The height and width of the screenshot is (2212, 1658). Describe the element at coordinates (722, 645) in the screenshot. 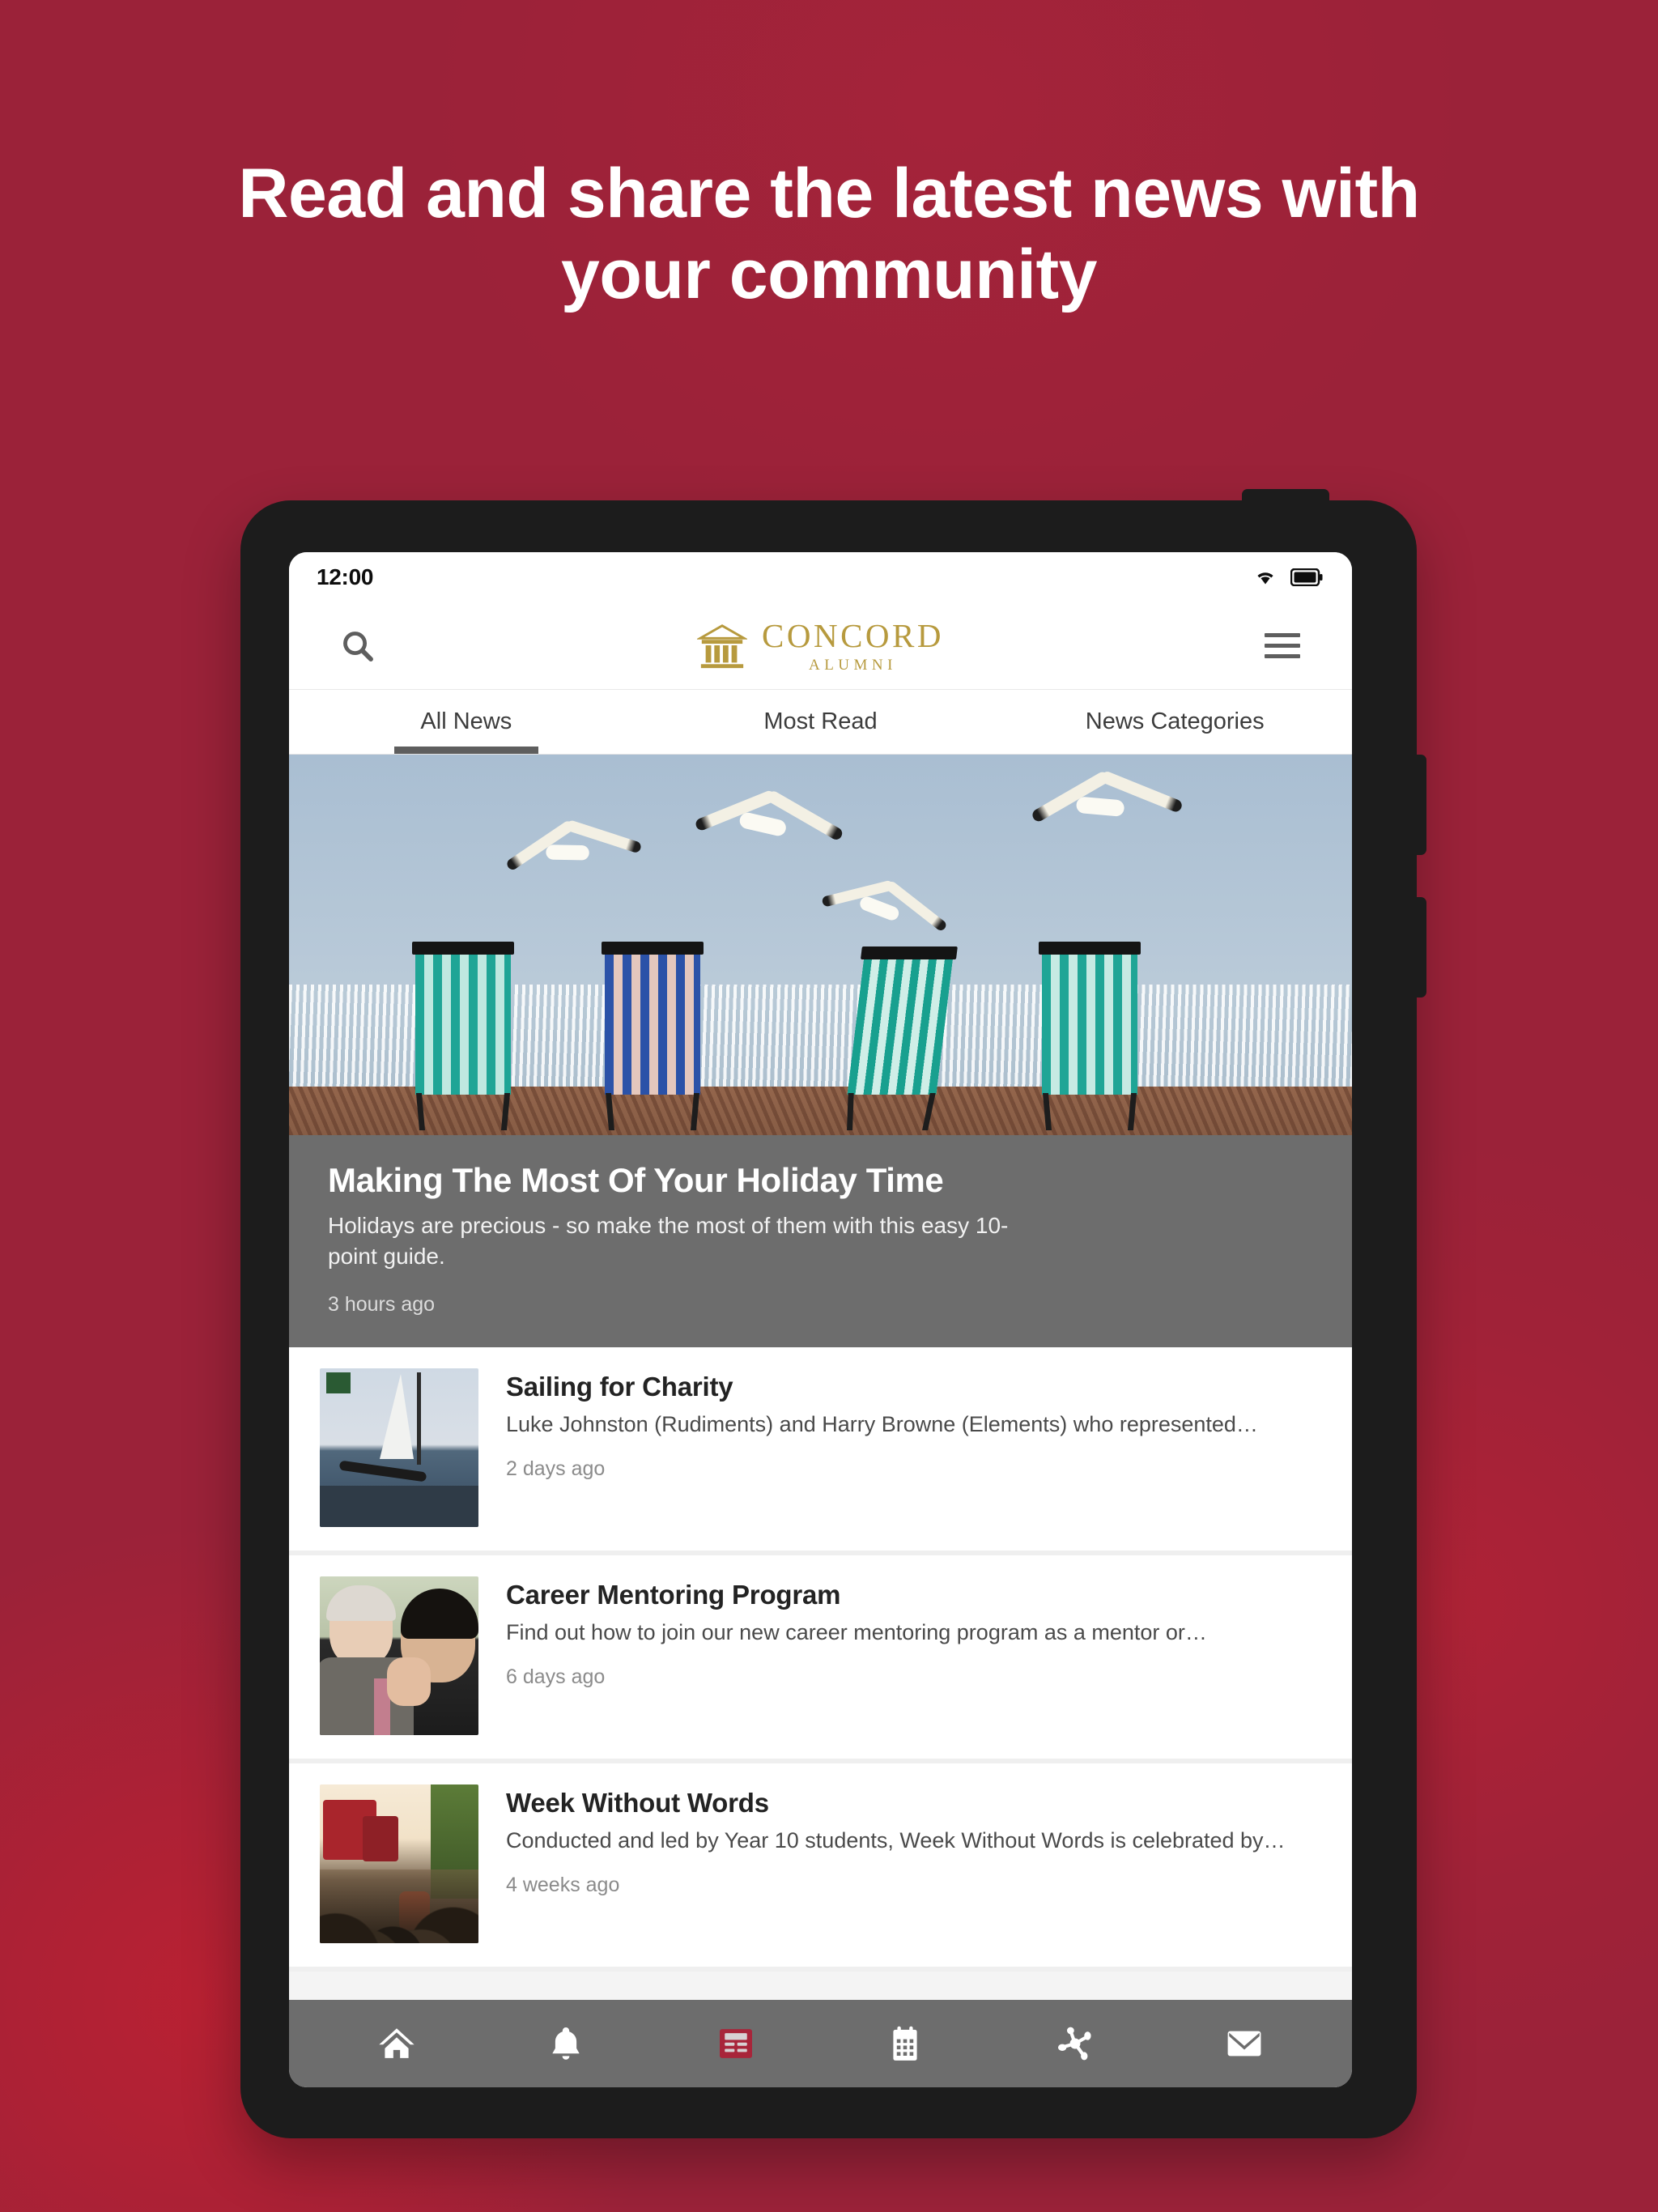

I see `classical-building-icon` at that location.